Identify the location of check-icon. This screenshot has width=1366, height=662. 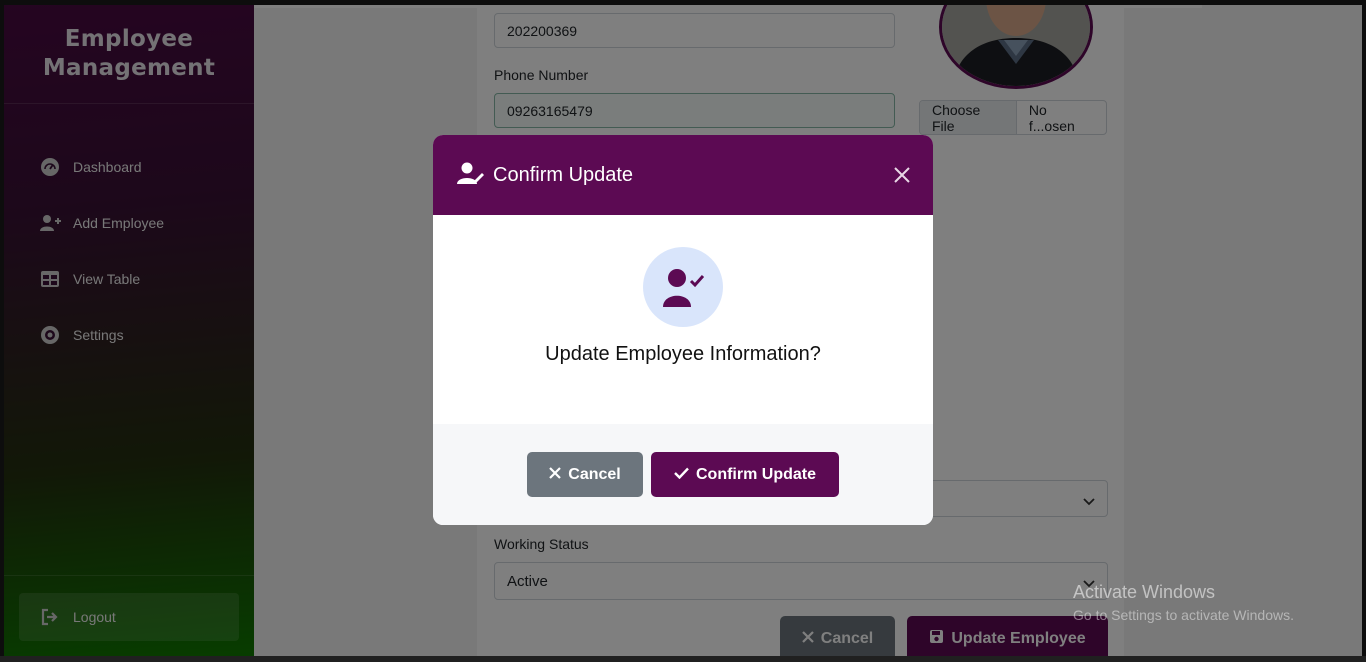
(681, 475).